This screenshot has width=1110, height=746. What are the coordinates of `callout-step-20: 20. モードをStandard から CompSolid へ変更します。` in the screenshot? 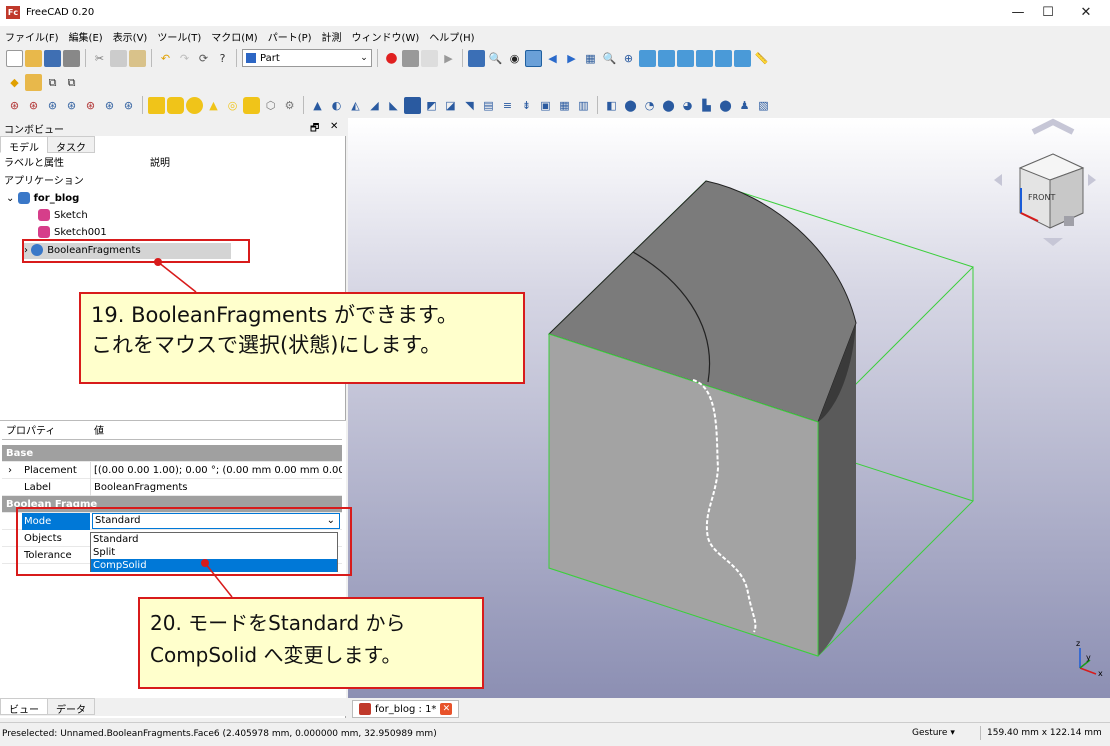 It's located at (311, 643).